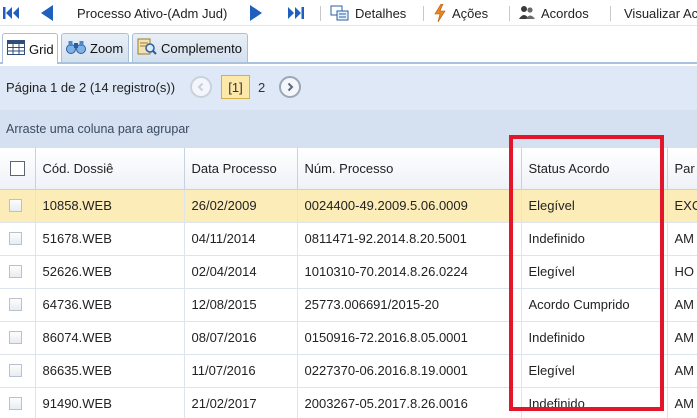 The height and width of the screenshot is (418, 697). I want to click on column-header-data: Data Processo, so click(241, 169).